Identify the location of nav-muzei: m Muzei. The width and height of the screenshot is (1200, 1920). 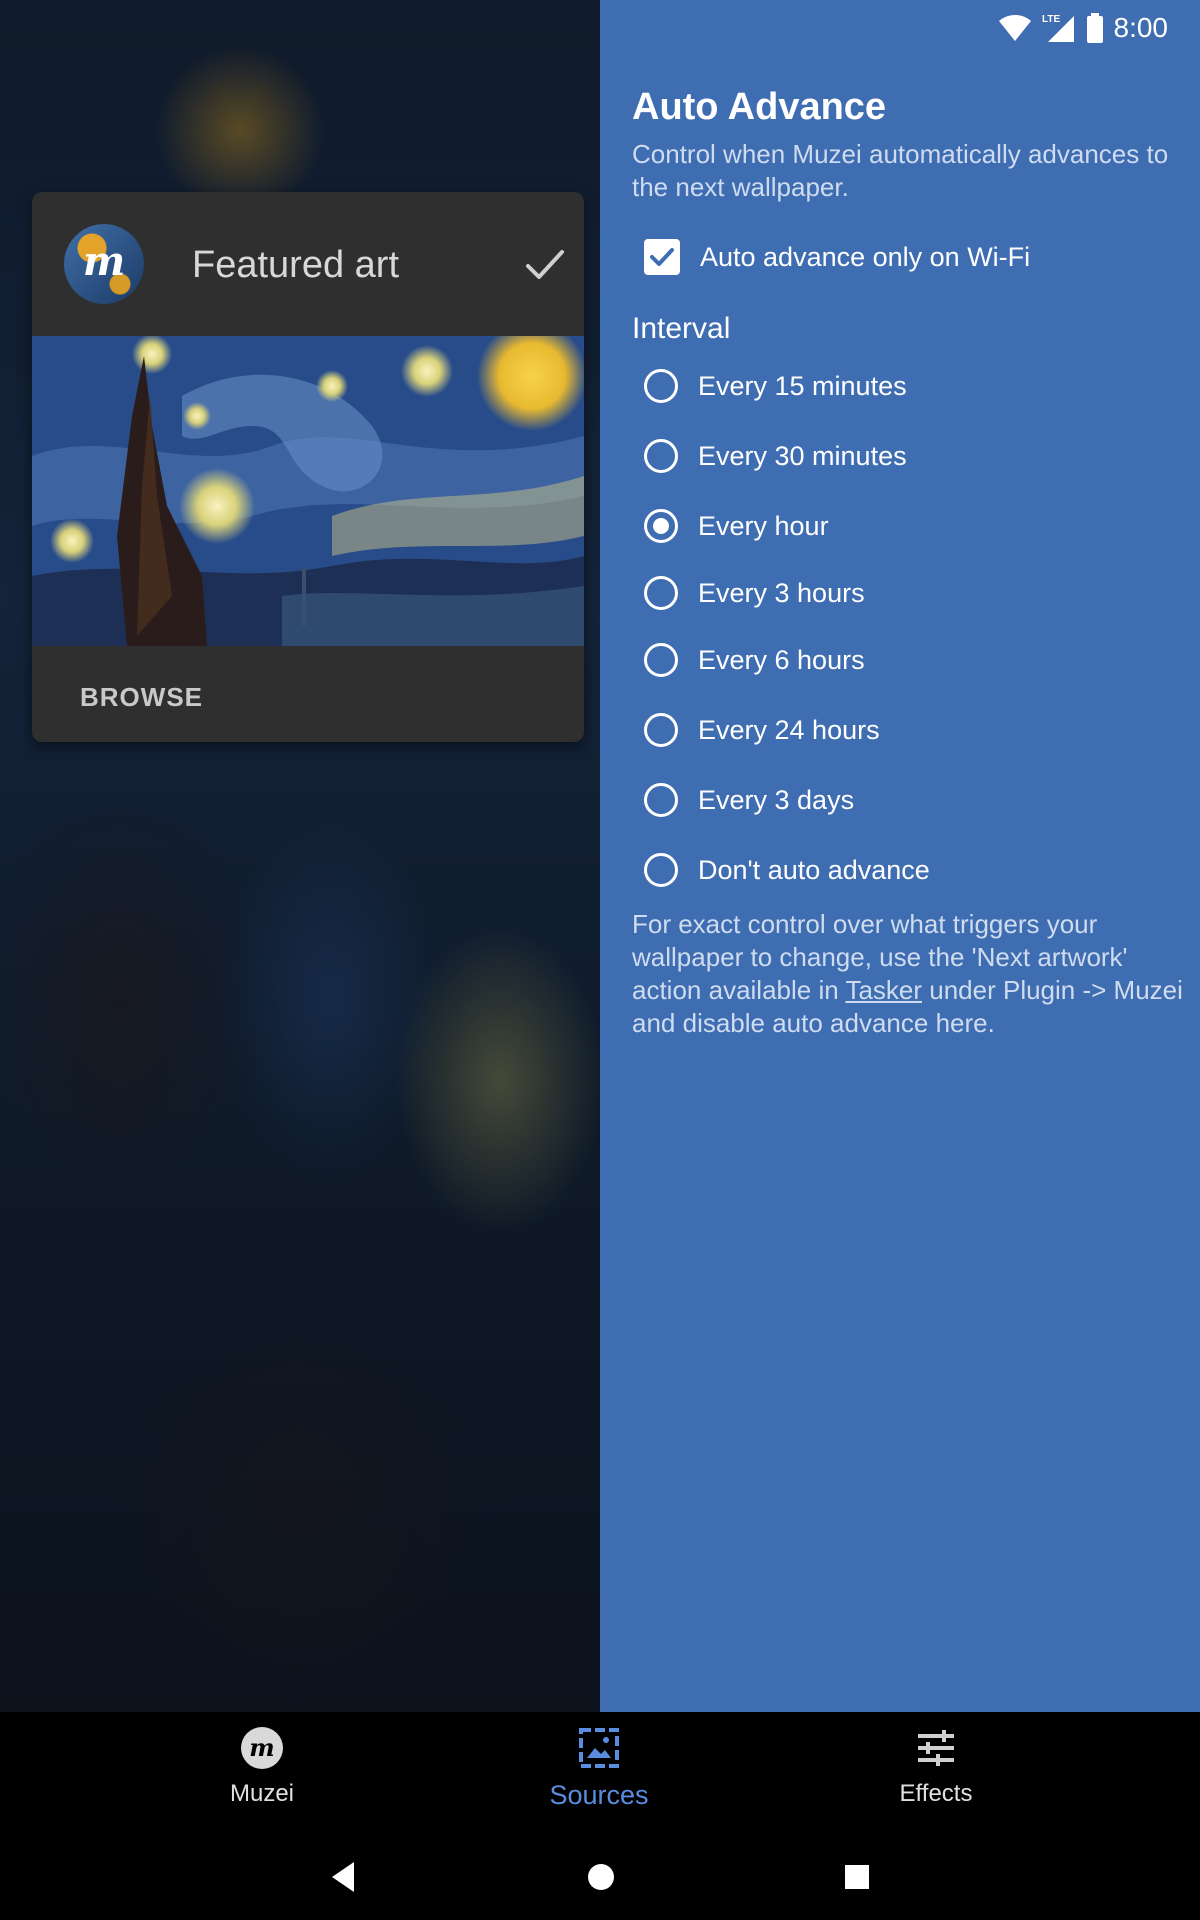
(262, 1776).